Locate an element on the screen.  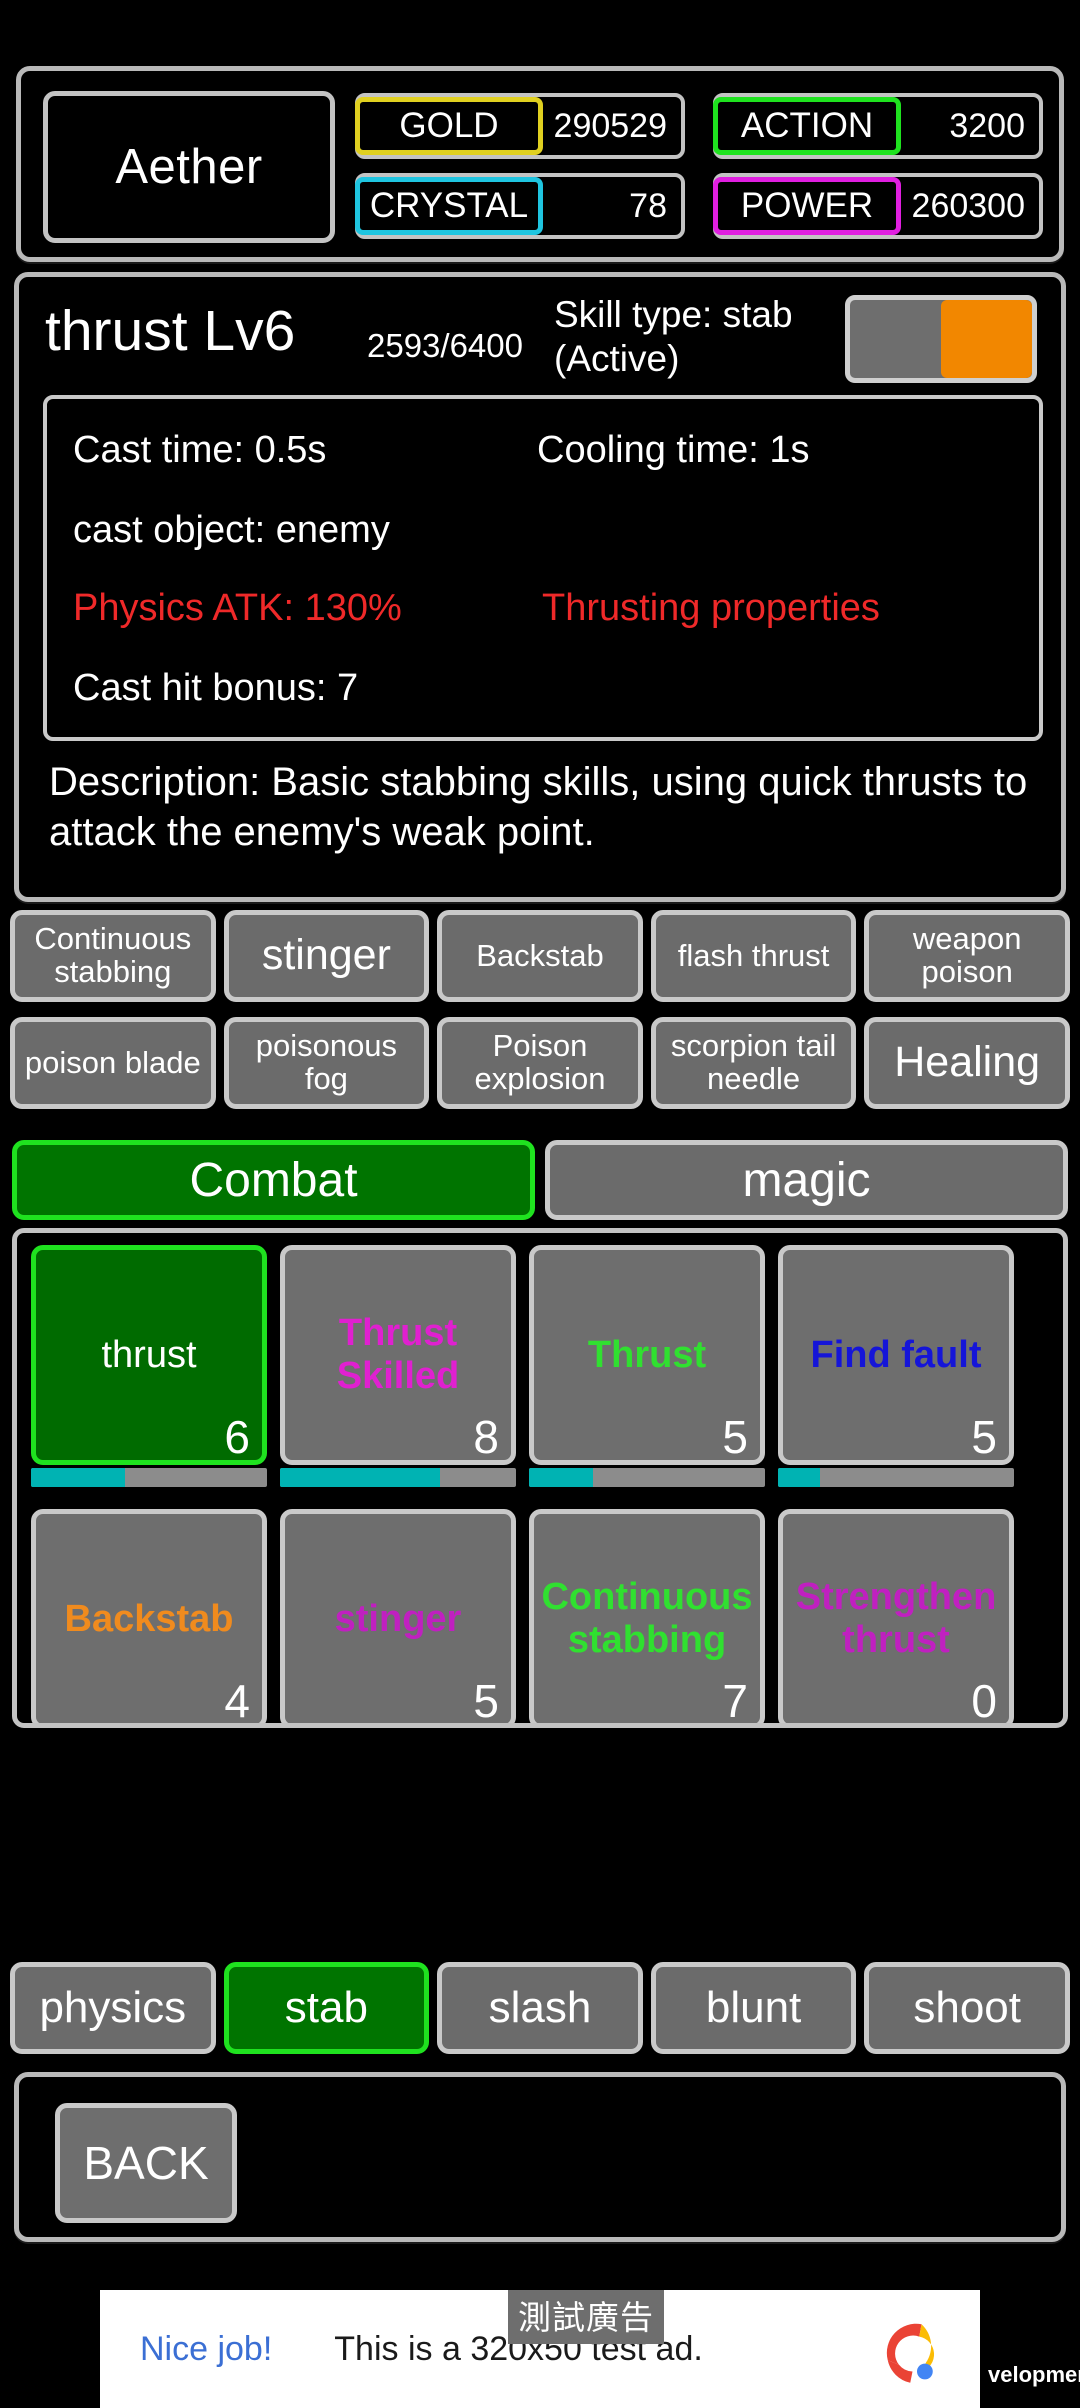
stat-cooling: Cooling time: 1s is located at coordinates (673, 450).